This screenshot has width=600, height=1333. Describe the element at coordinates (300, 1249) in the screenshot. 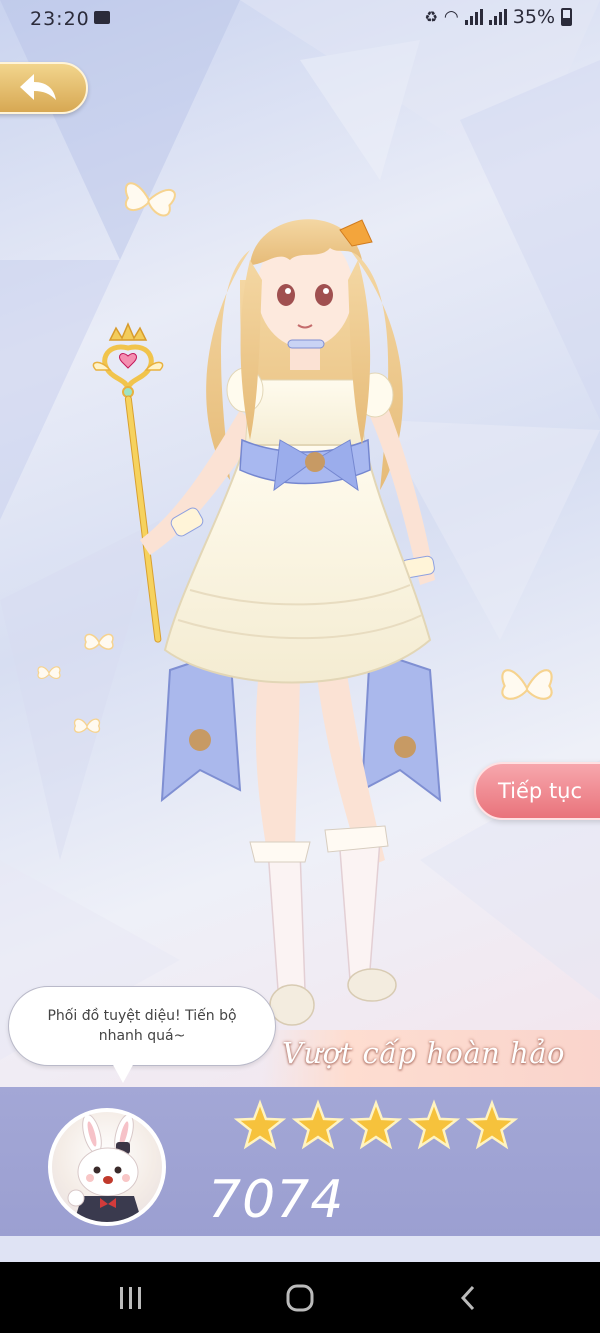

I see `panel-bottom-strip` at that location.